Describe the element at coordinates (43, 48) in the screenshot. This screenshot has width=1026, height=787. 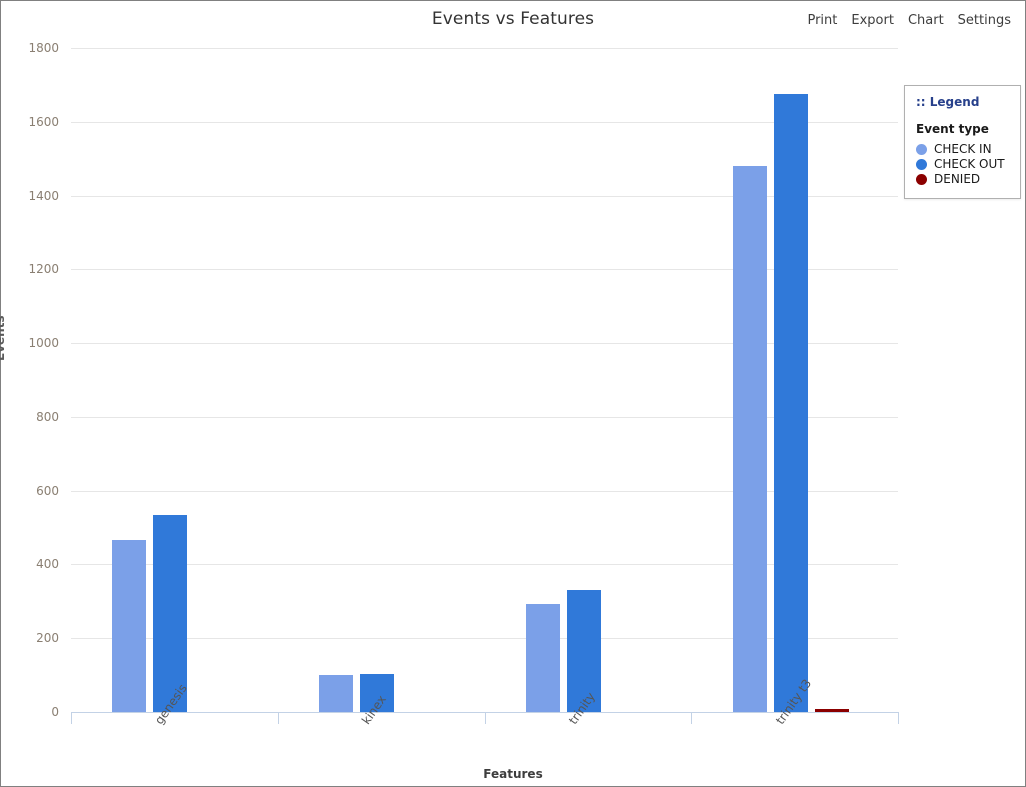
I see `y-axis-tick-label: 1800` at that location.